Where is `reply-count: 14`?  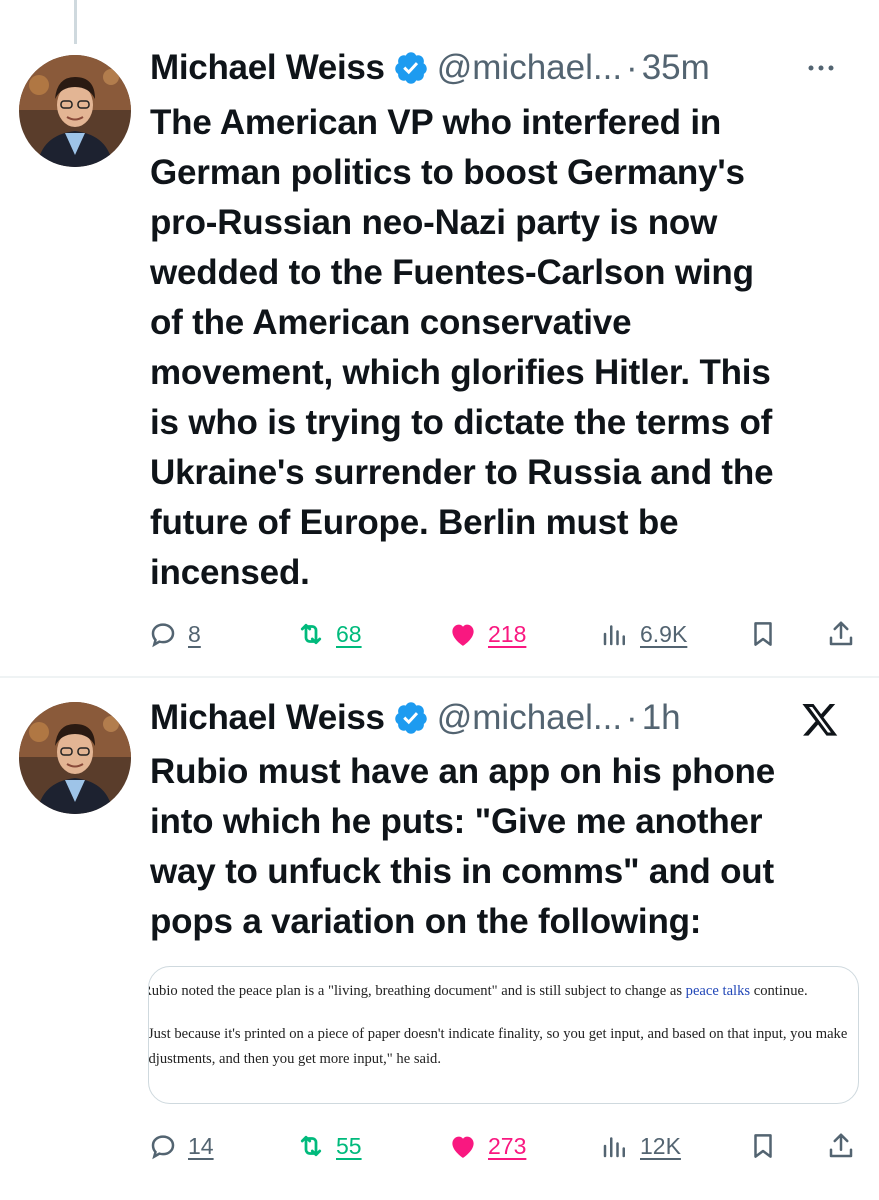 reply-count: 14 is located at coordinates (201, 1145).